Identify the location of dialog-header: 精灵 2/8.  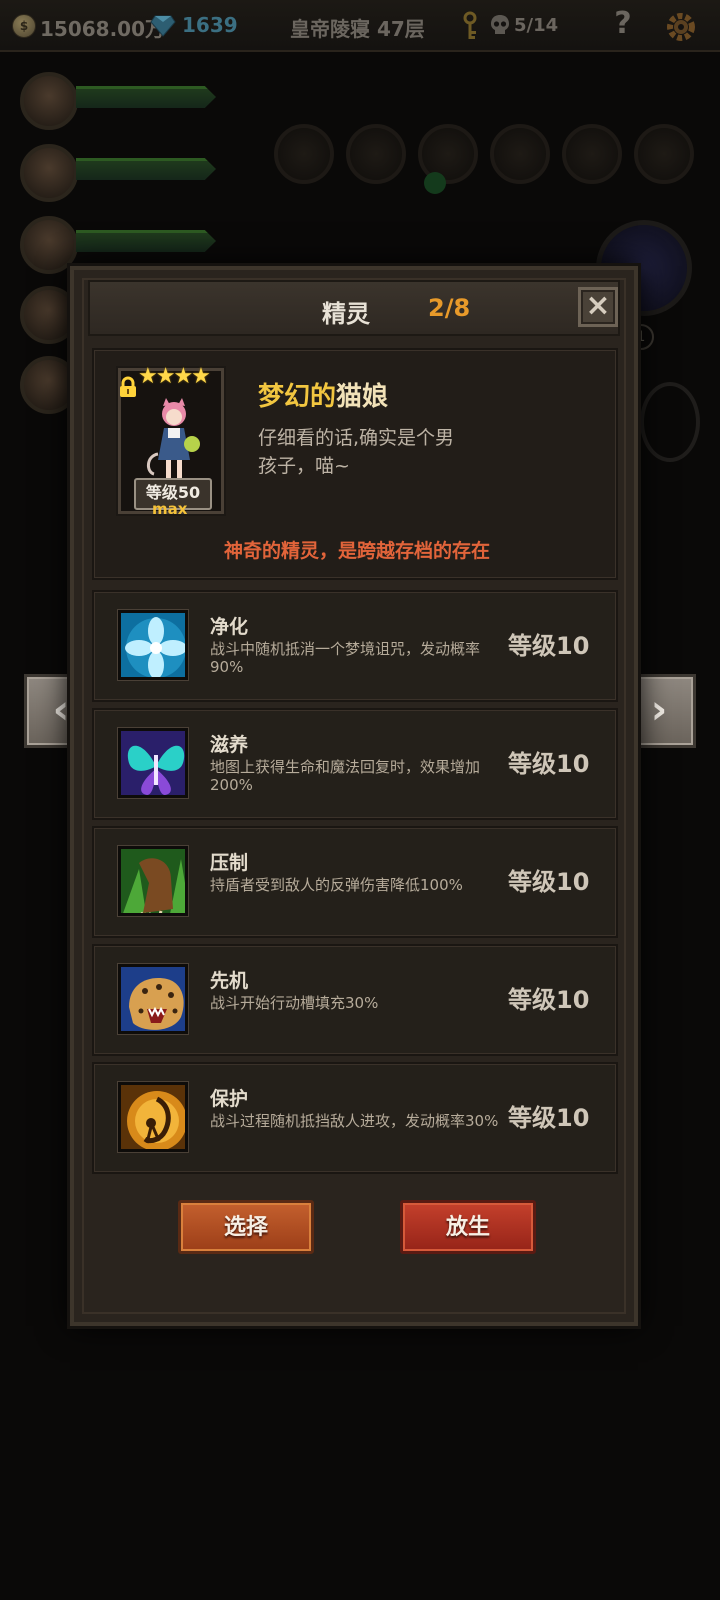
(354, 308).